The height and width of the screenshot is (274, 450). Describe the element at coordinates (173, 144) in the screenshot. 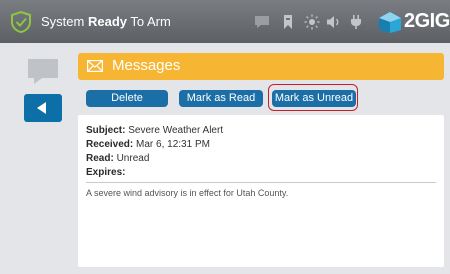

I see `received-value: Mar 6, 12:31 PM` at that location.